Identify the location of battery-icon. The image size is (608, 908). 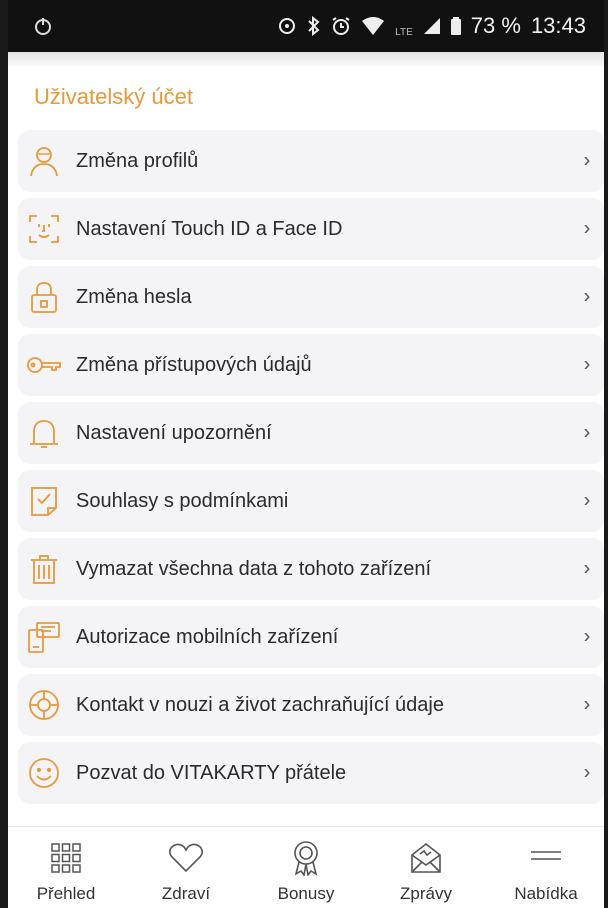
(455, 26).